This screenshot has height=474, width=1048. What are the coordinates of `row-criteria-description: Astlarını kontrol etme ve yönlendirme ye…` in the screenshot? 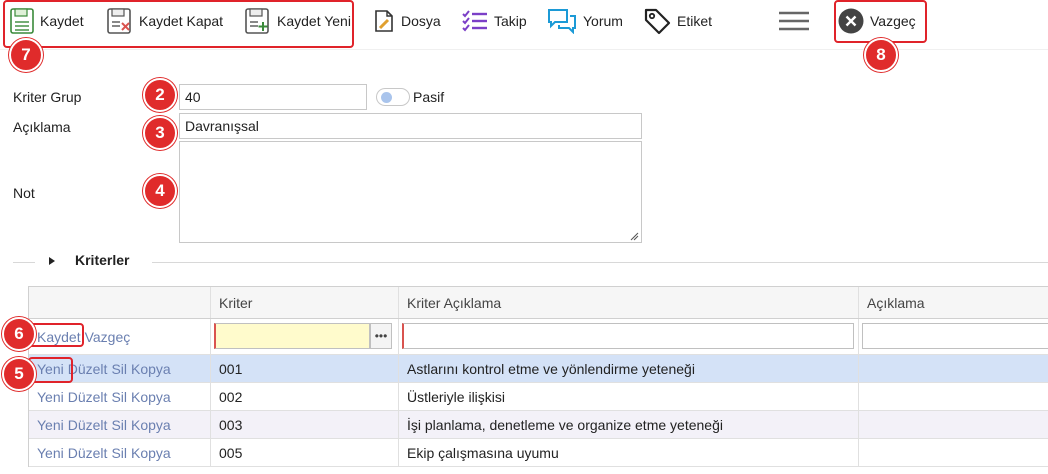 It's located at (629, 368).